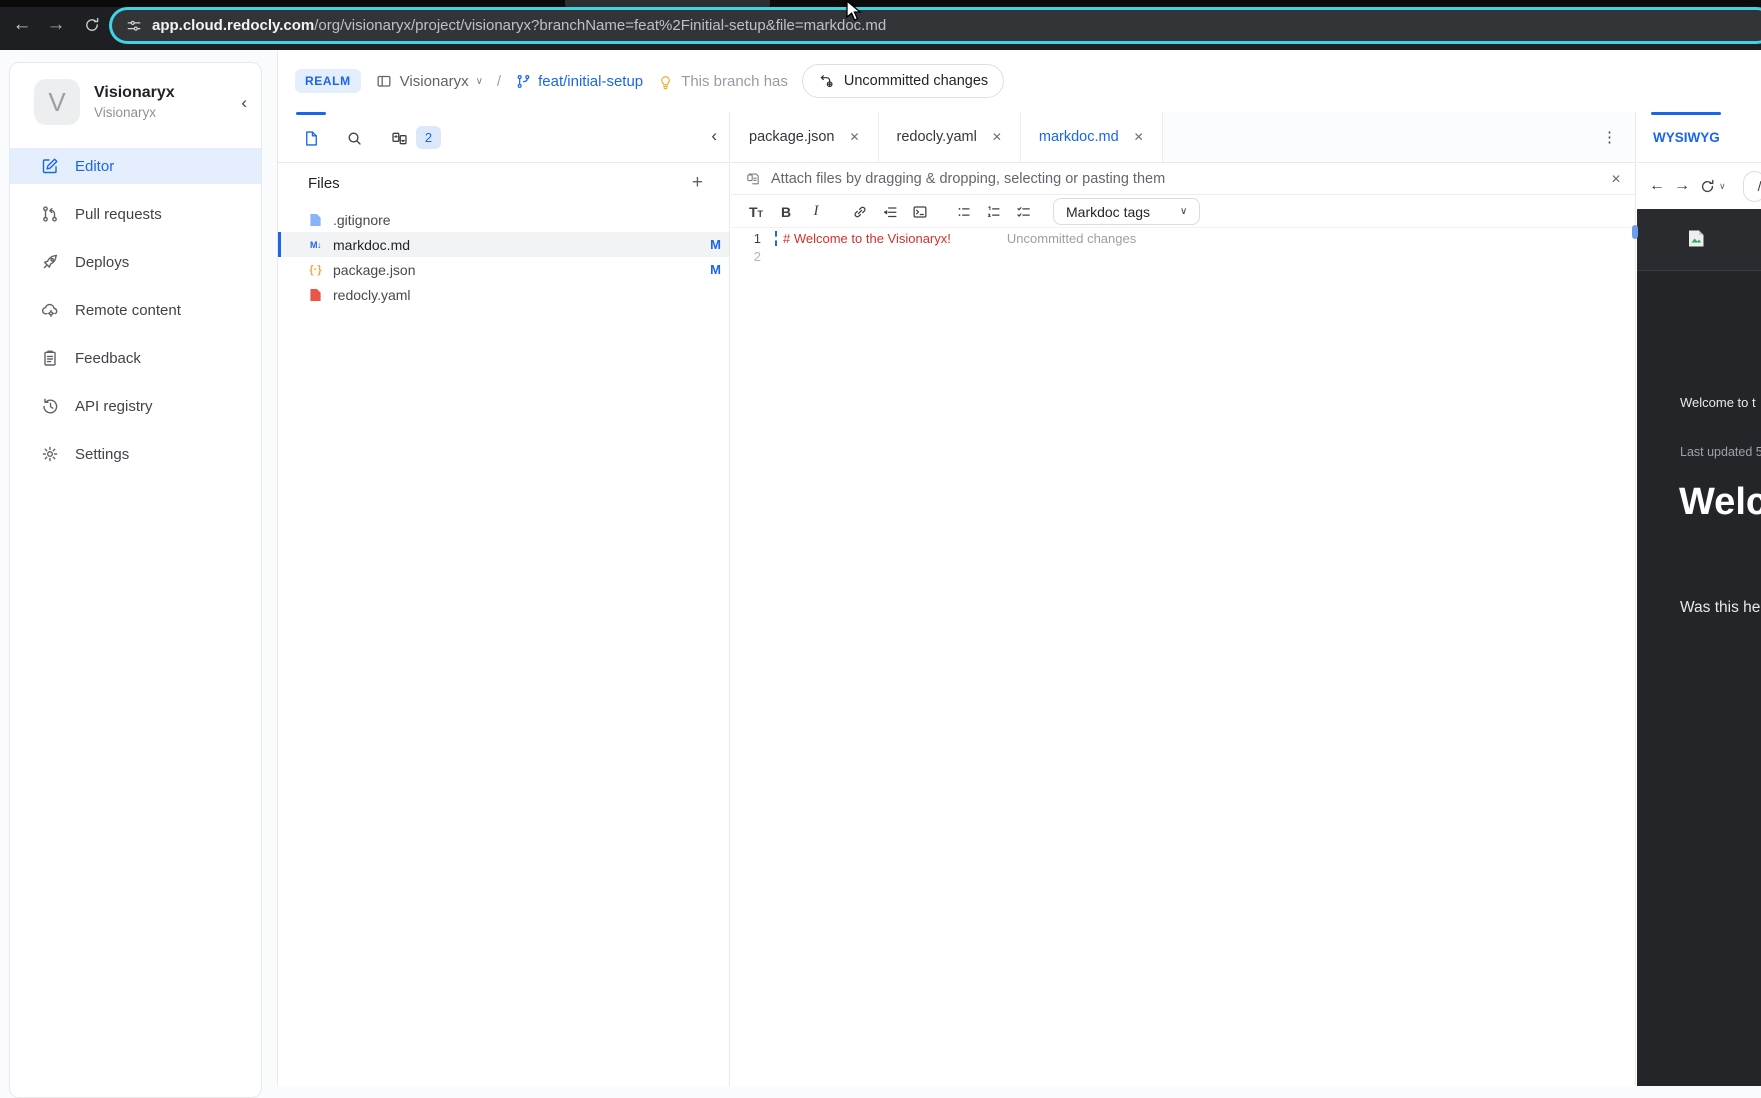 This screenshot has width=1761, height=1098. I want to click on bullet-list-button, so click(964, 212).